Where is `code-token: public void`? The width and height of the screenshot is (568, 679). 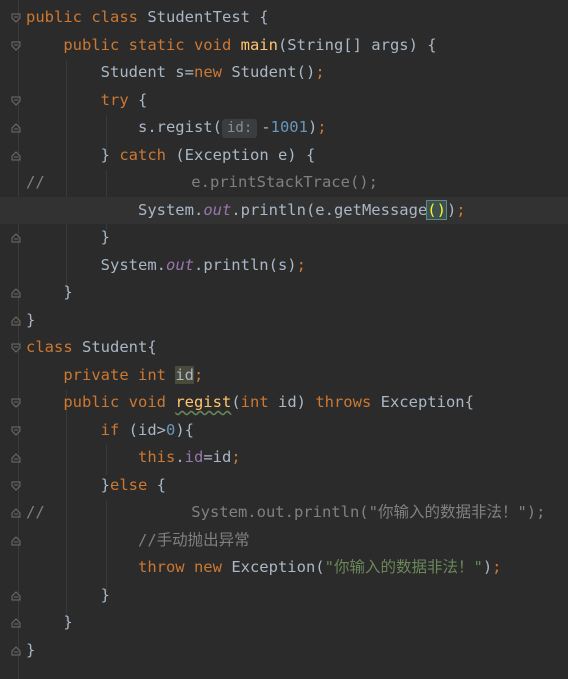 code-token: public void is located at coordinates (119, 402).